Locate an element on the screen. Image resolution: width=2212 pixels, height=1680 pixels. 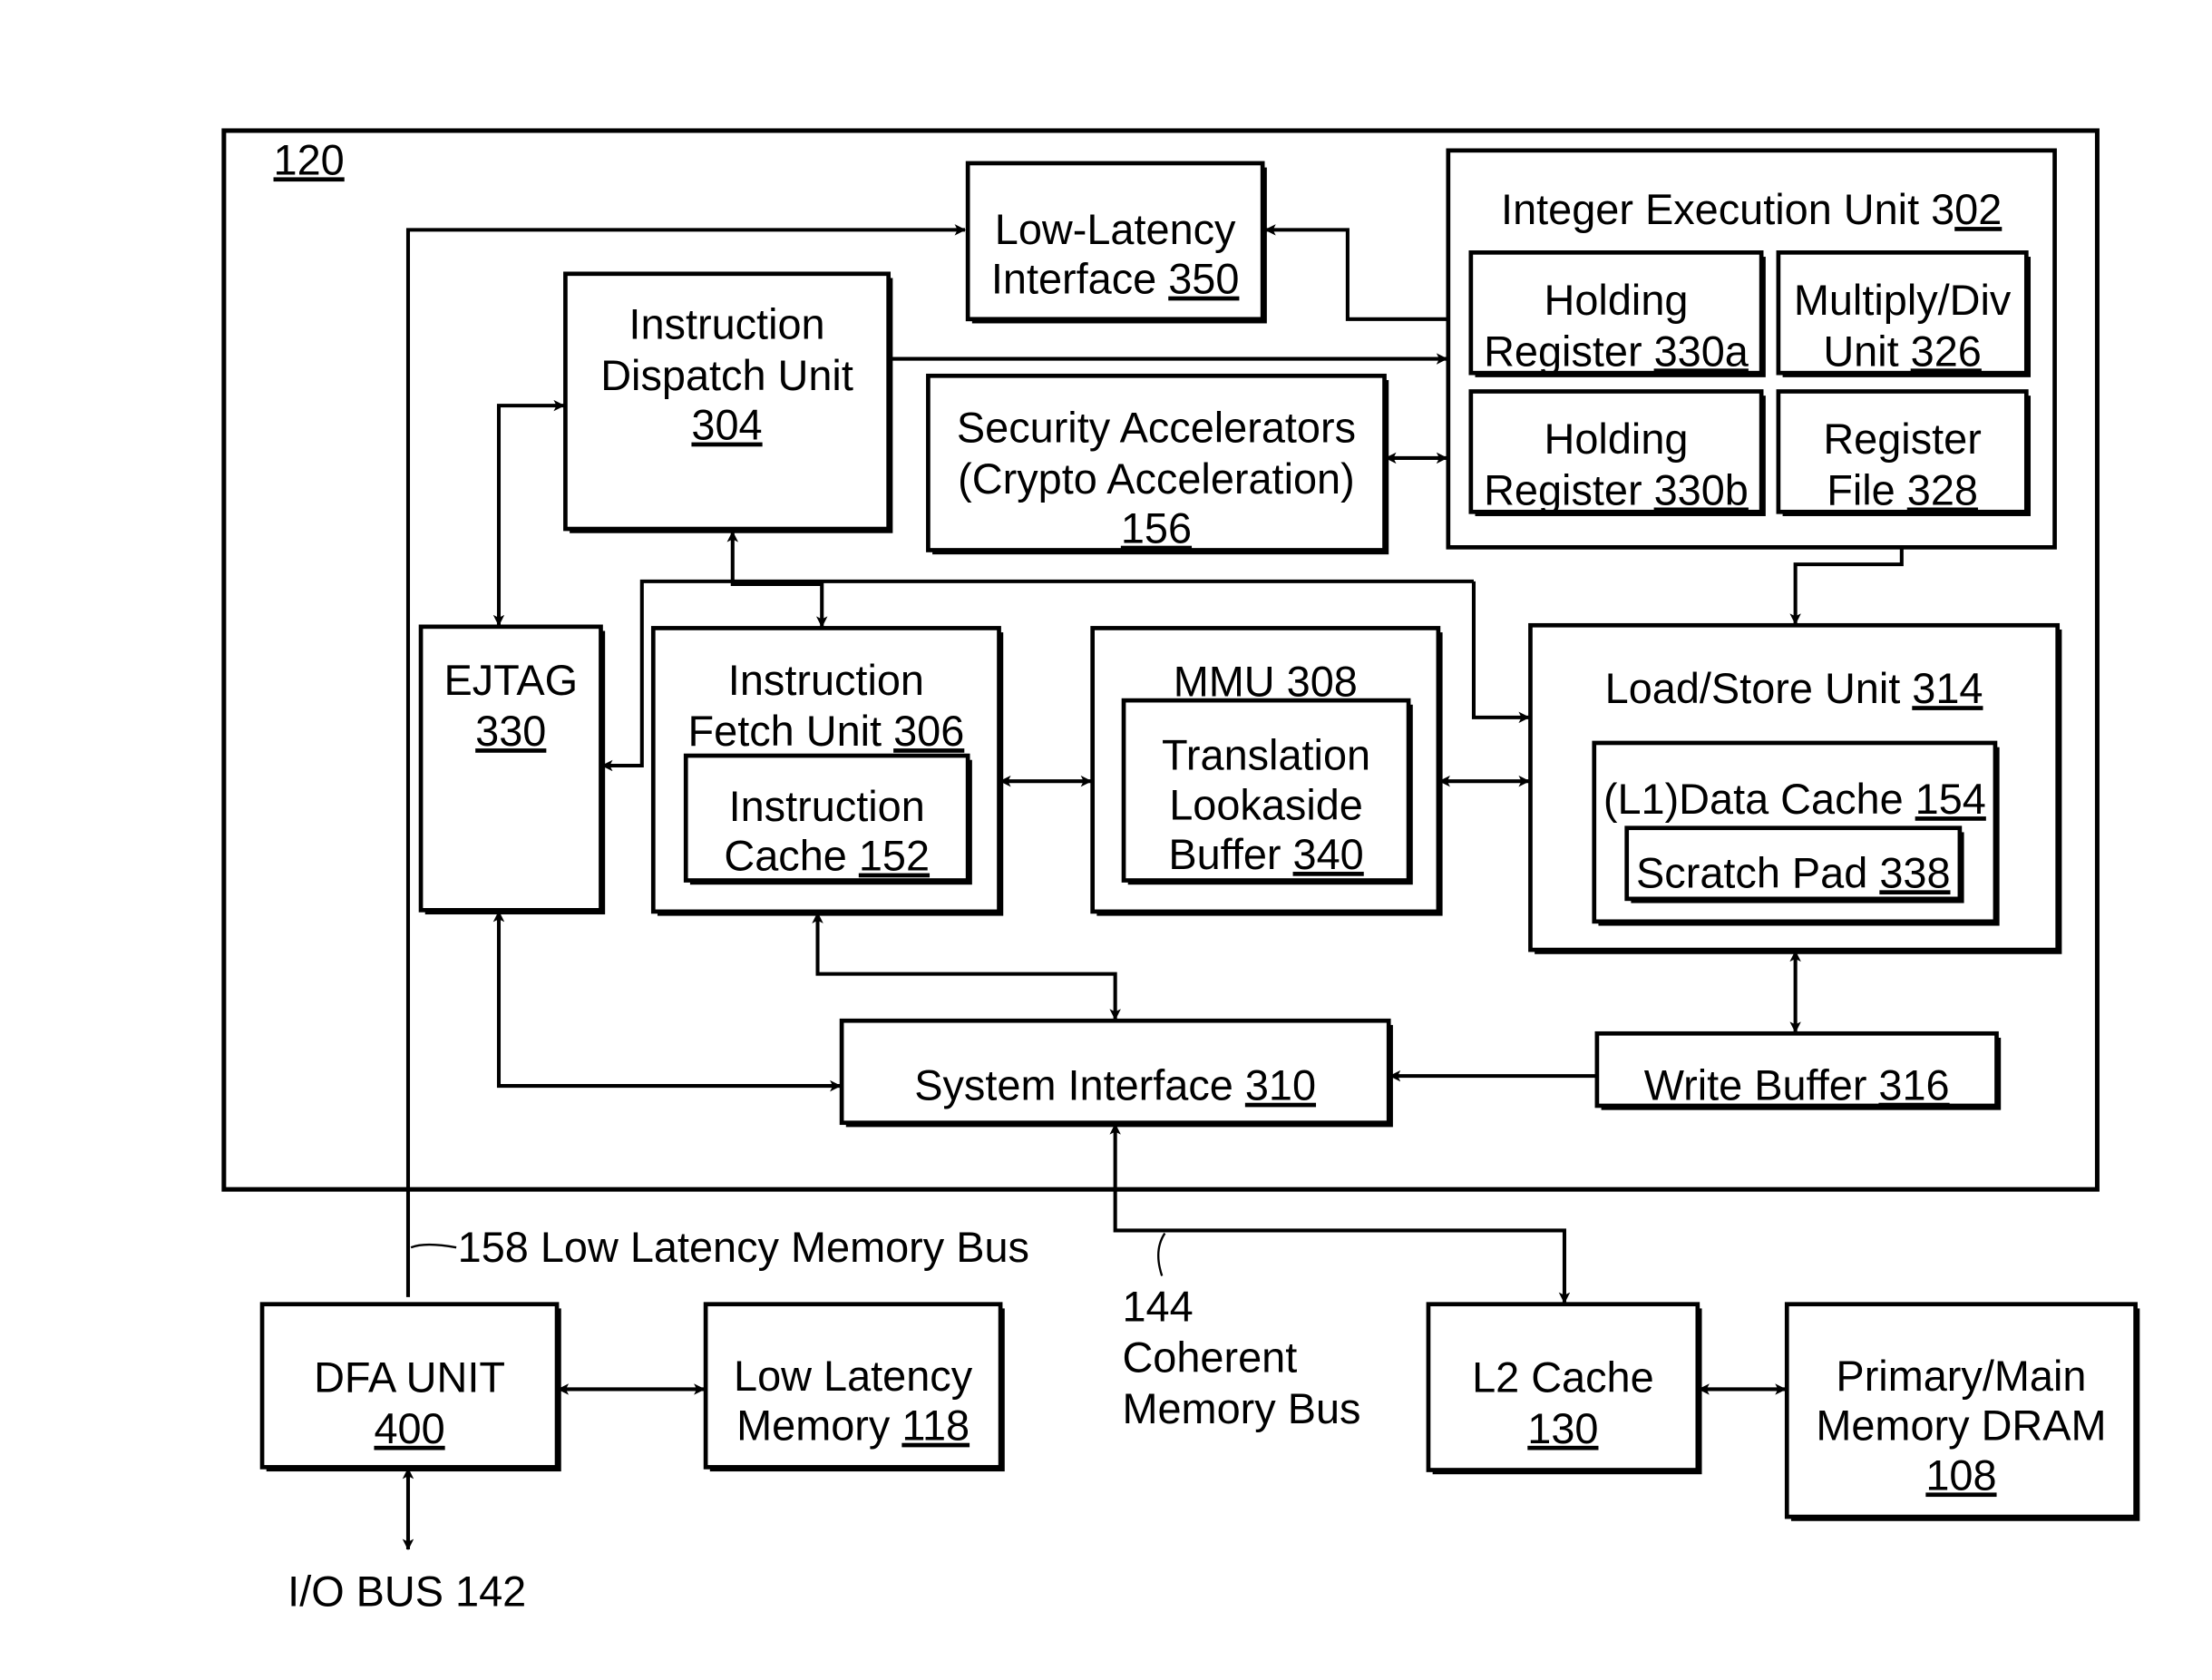
translation-lookaside-buffer-label-line: Buffer 340 is located at coordinates (1265, 855).